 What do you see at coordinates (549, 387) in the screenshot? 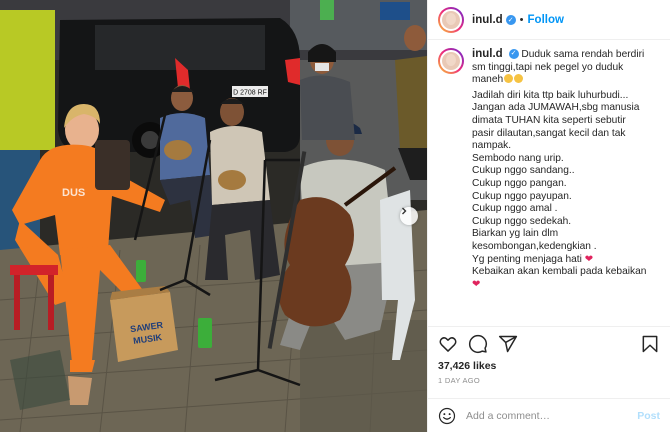
I see `post-timestamp: 1 DAY AGO` at bounding box center [549, 387].